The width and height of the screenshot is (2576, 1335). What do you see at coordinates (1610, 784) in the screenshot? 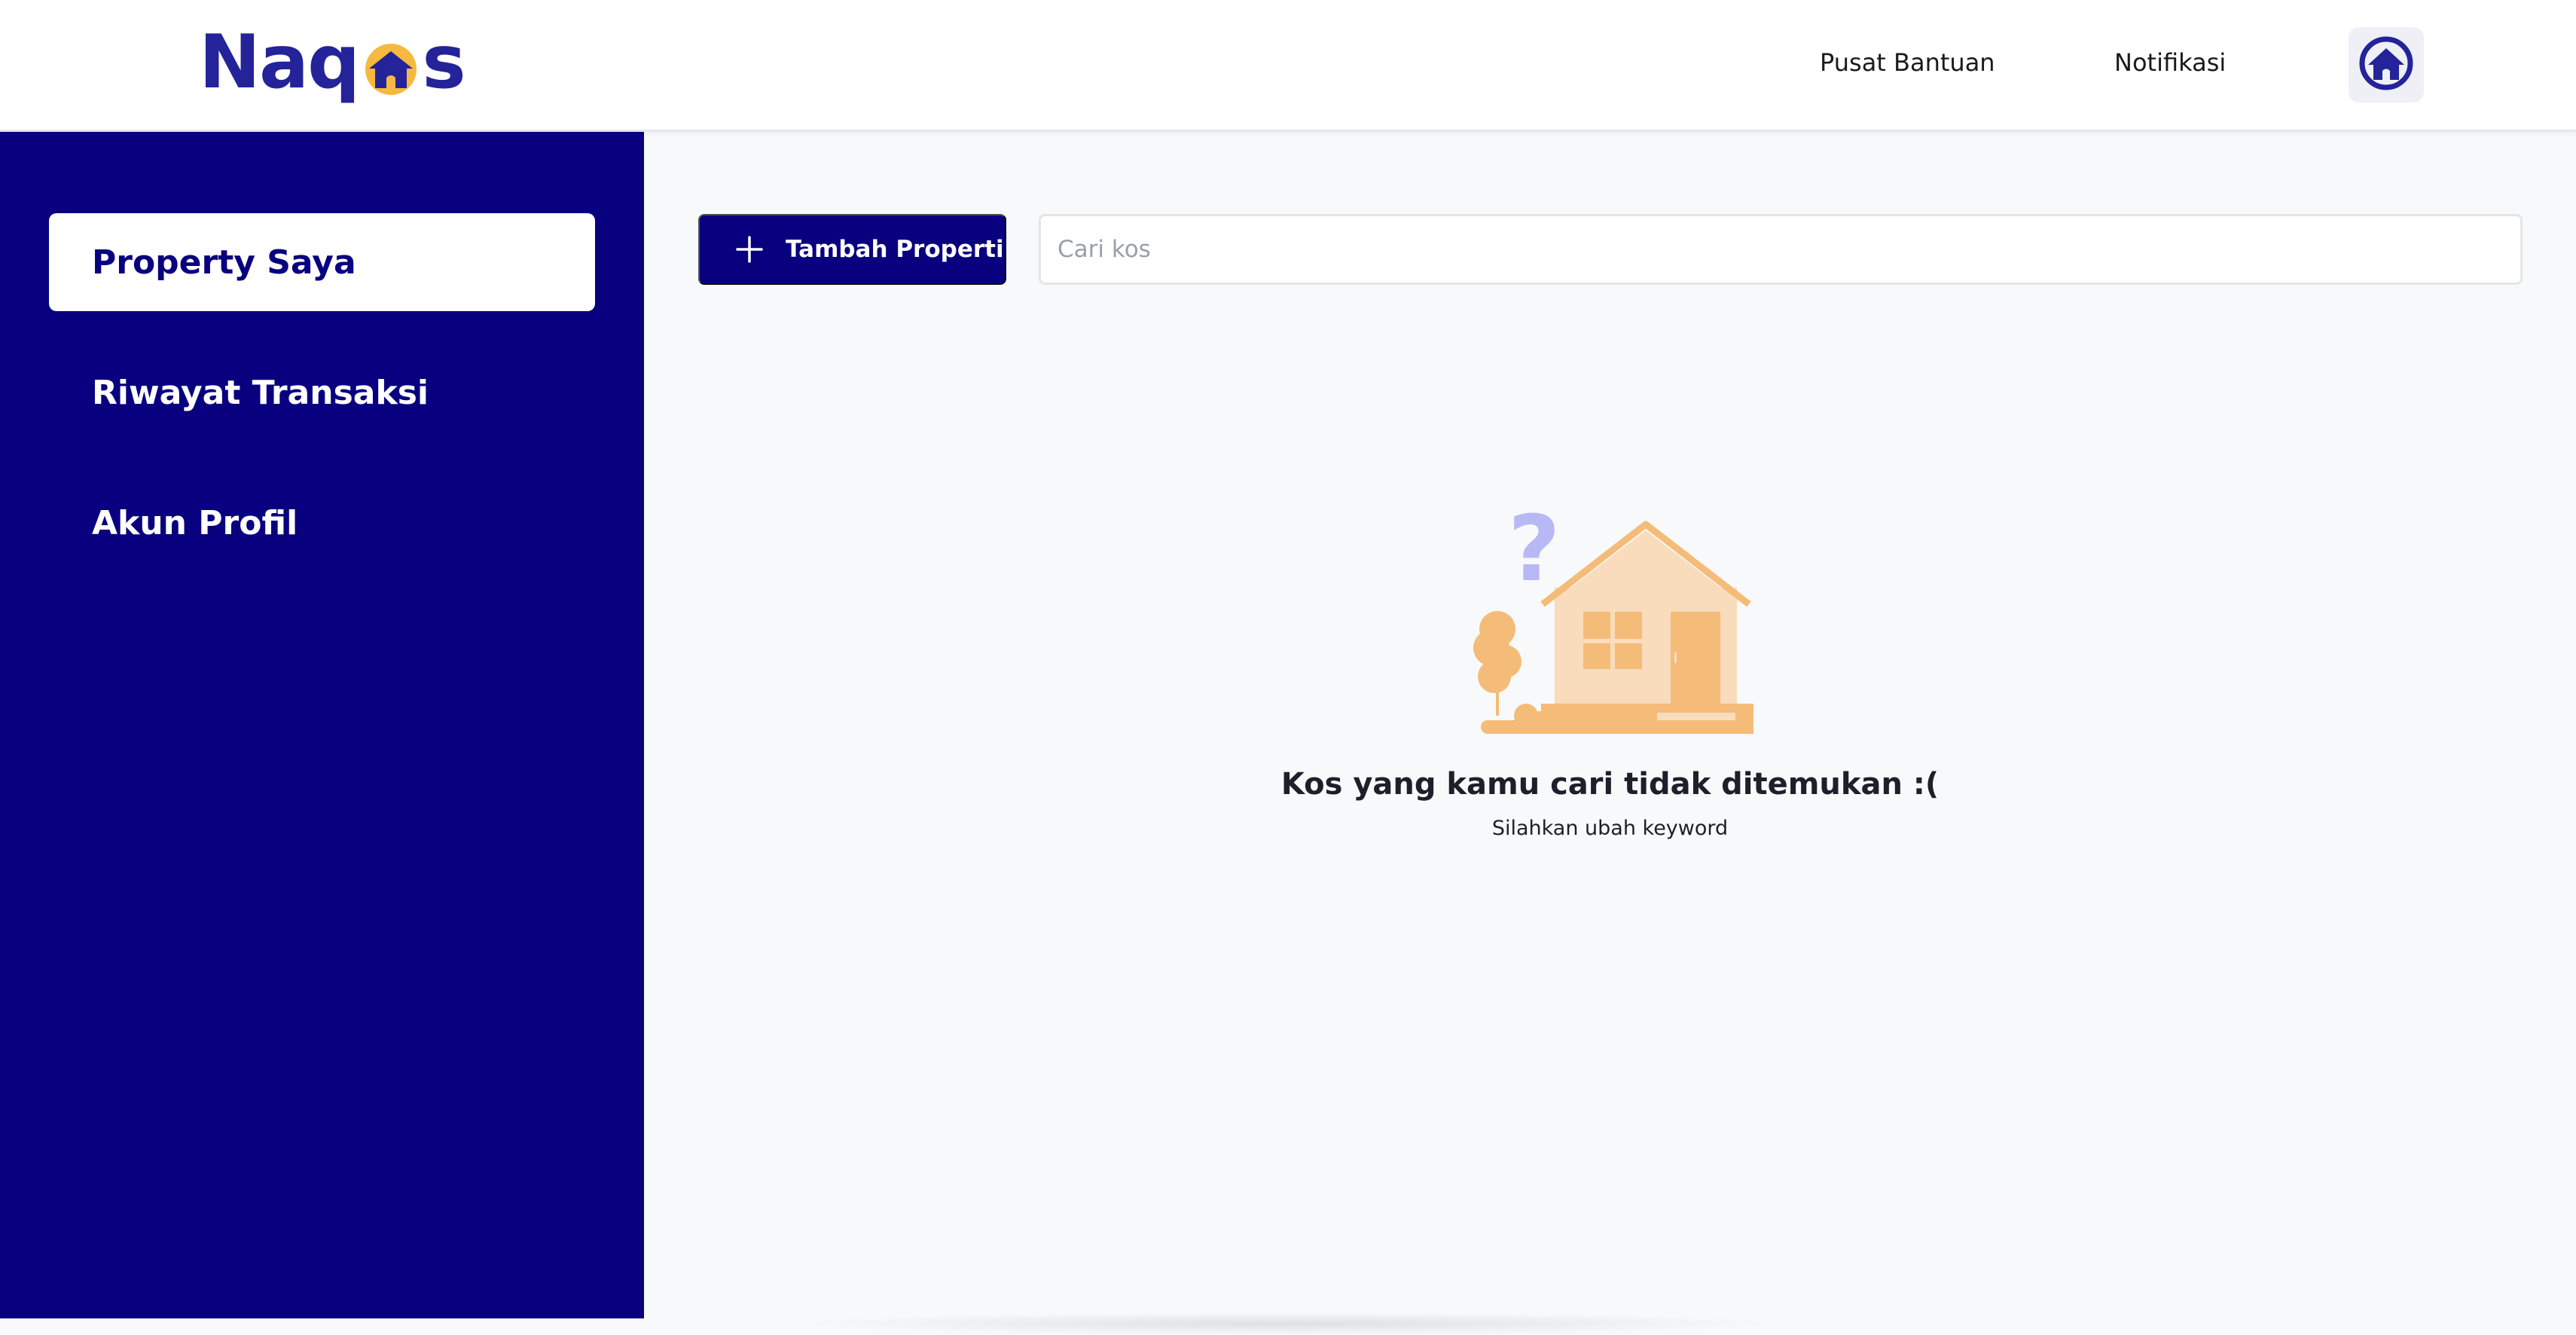
I see `empty-state-title: Kos yang kamu cari tidak ditemukan :(` at bounding box center [1610, 784].